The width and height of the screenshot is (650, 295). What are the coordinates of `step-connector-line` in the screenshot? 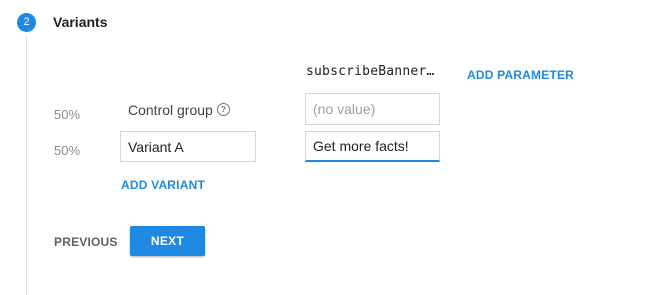 It's located at (26, 165).